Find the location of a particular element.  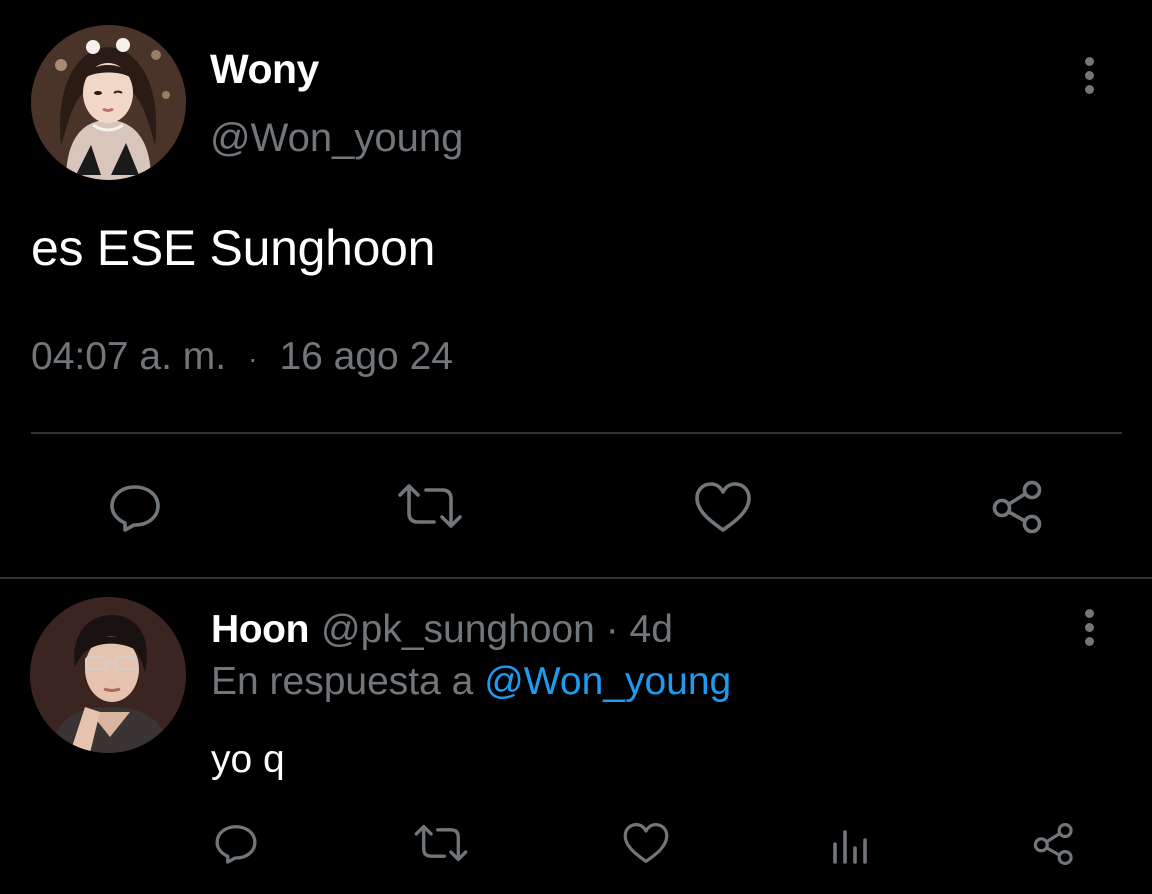

reply-retweet-button is located at coordinates (441, 843).